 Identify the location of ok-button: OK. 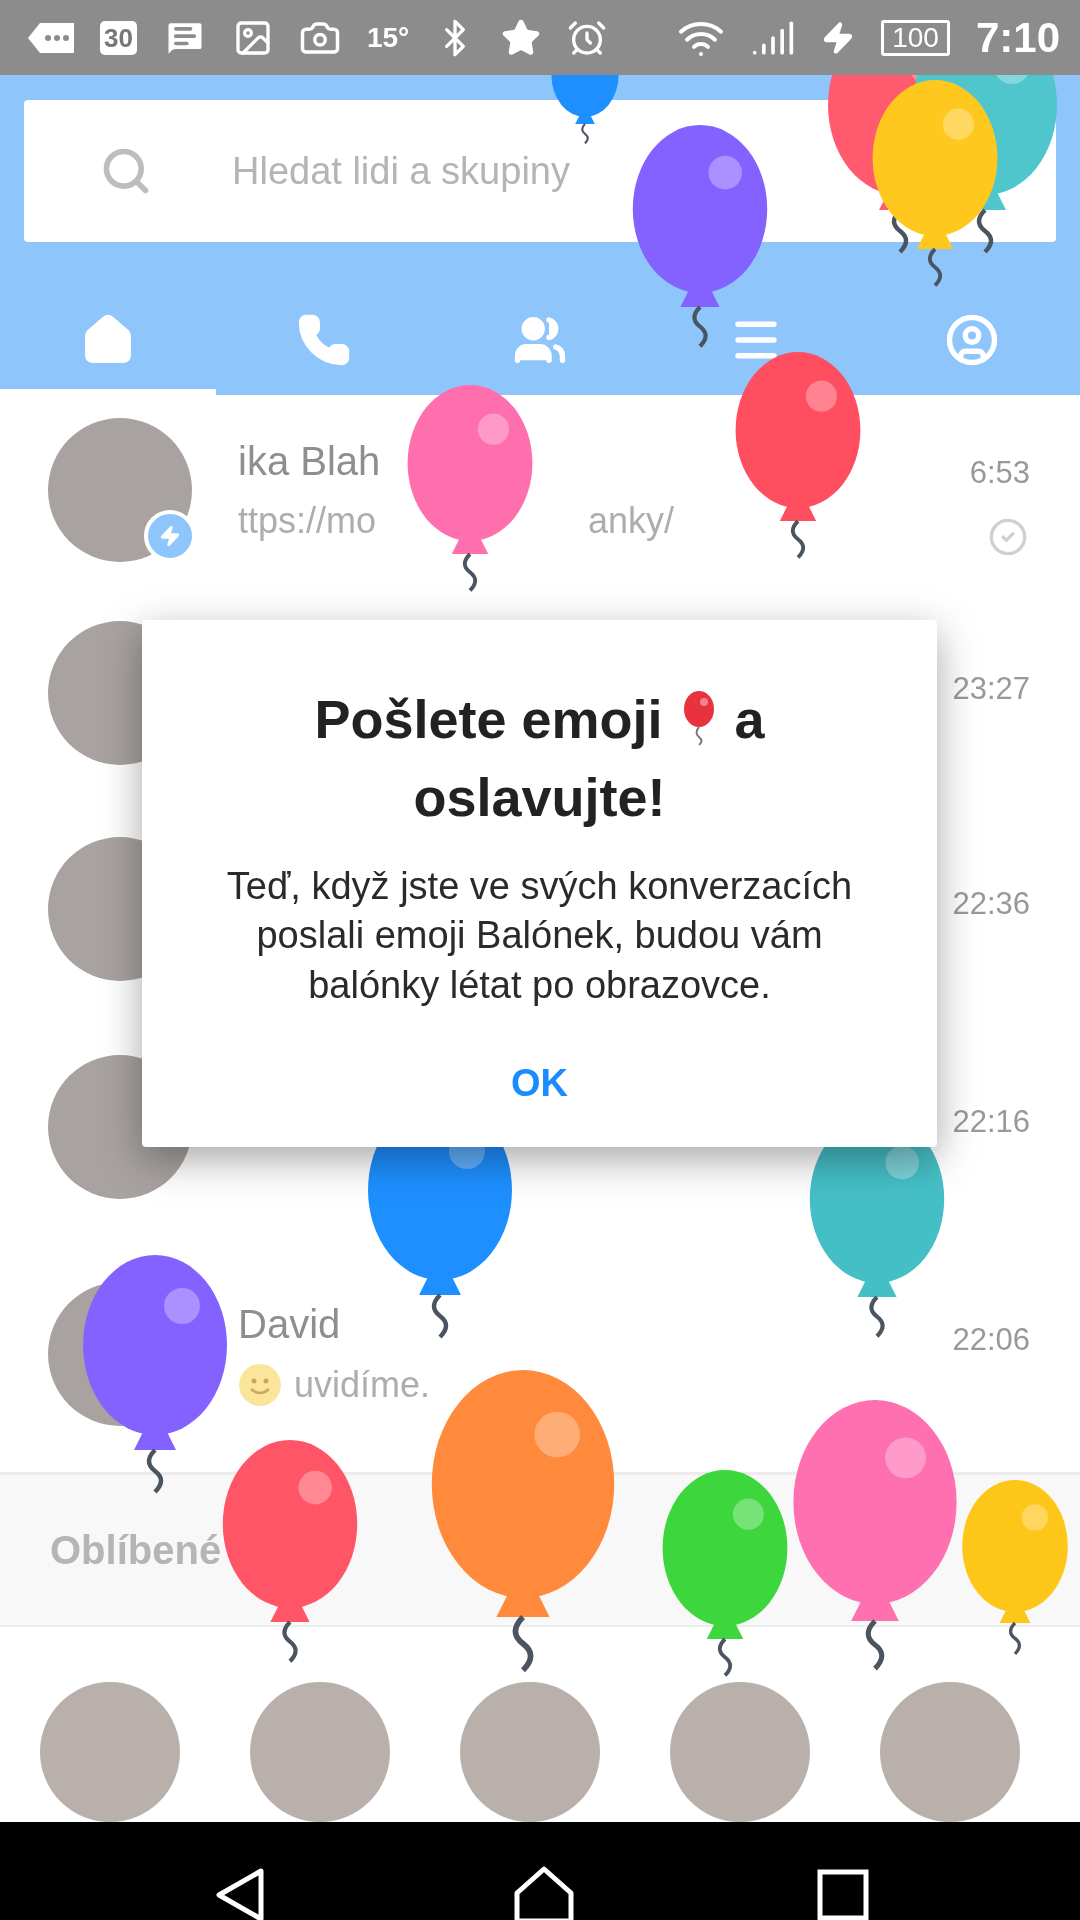
(539, 1084).